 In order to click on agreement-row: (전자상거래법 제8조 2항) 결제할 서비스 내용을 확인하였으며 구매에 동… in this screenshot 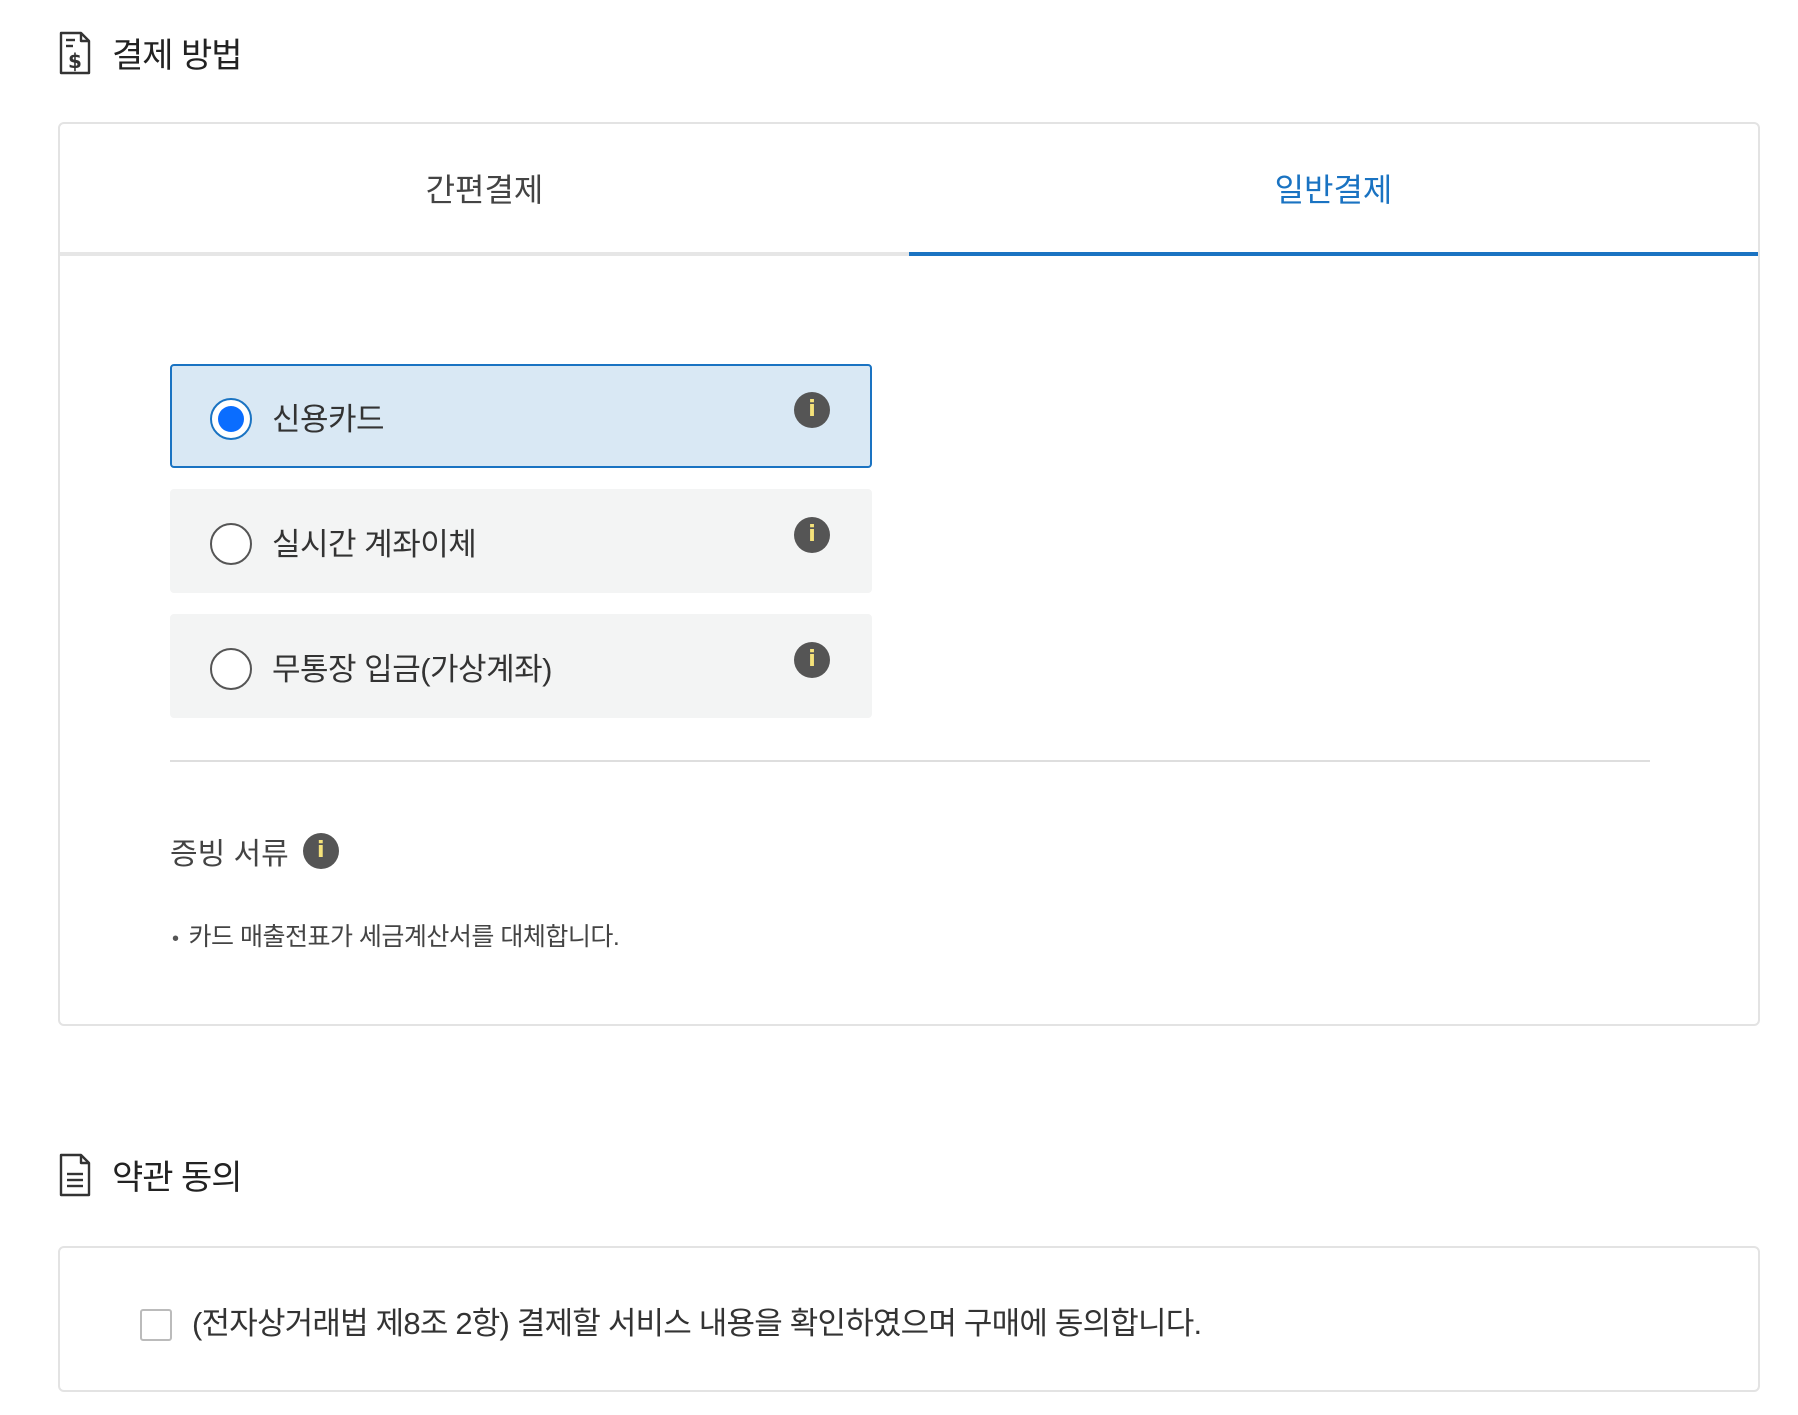, I will do `click(671, 1320)`.